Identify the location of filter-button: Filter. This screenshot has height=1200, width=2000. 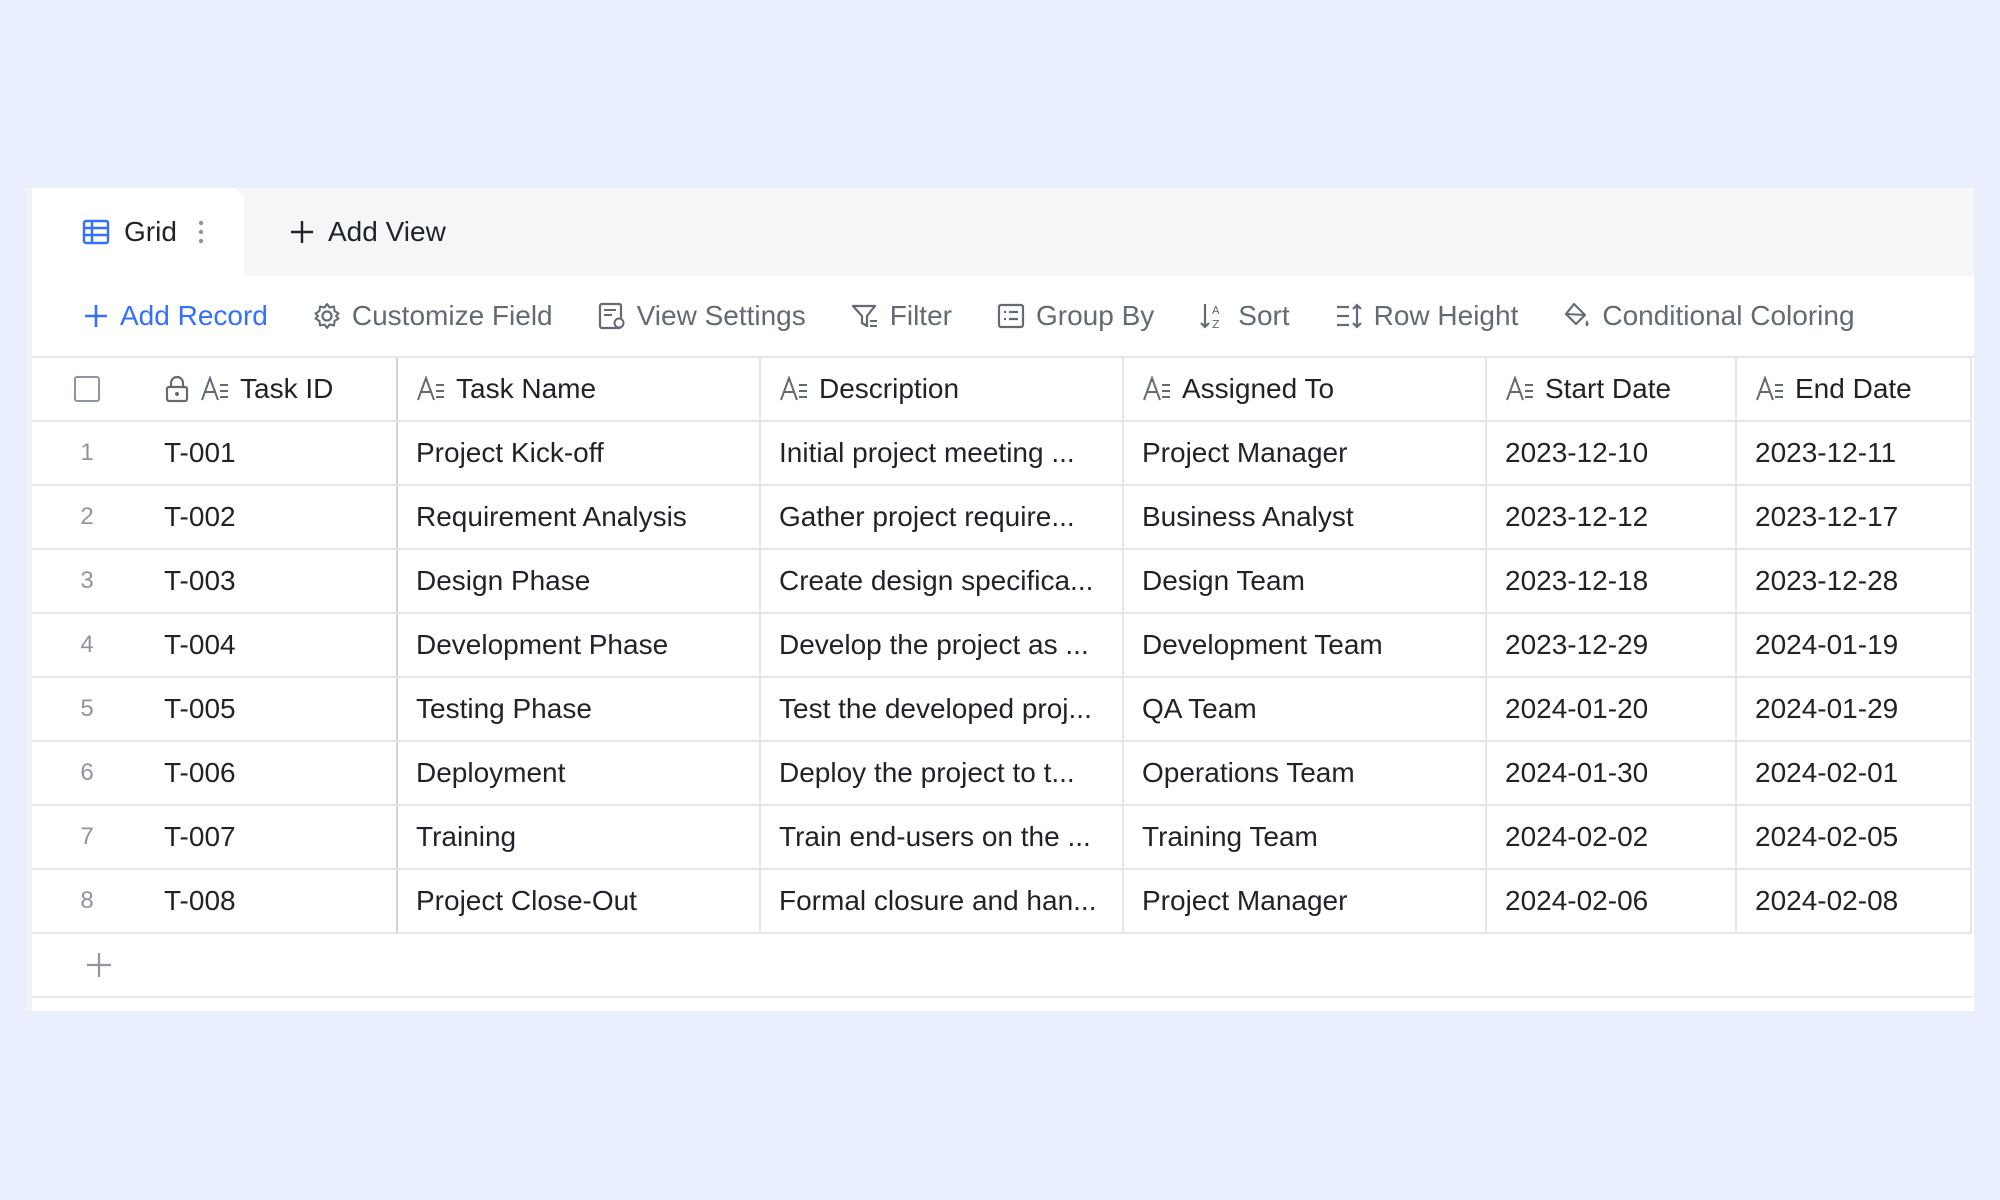
(901, 316).